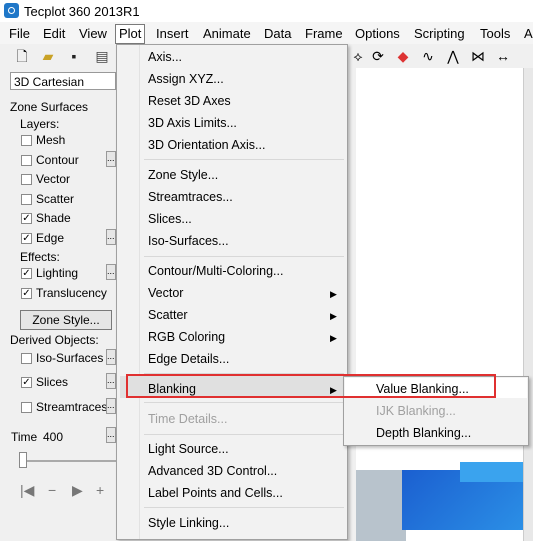 Image resolution: width=533 pixels, height=541 pixels. What do you see at coordinates (53, 179) in the screenshot?
I see `vector-label: Vector` at bounding box center [53, 179].